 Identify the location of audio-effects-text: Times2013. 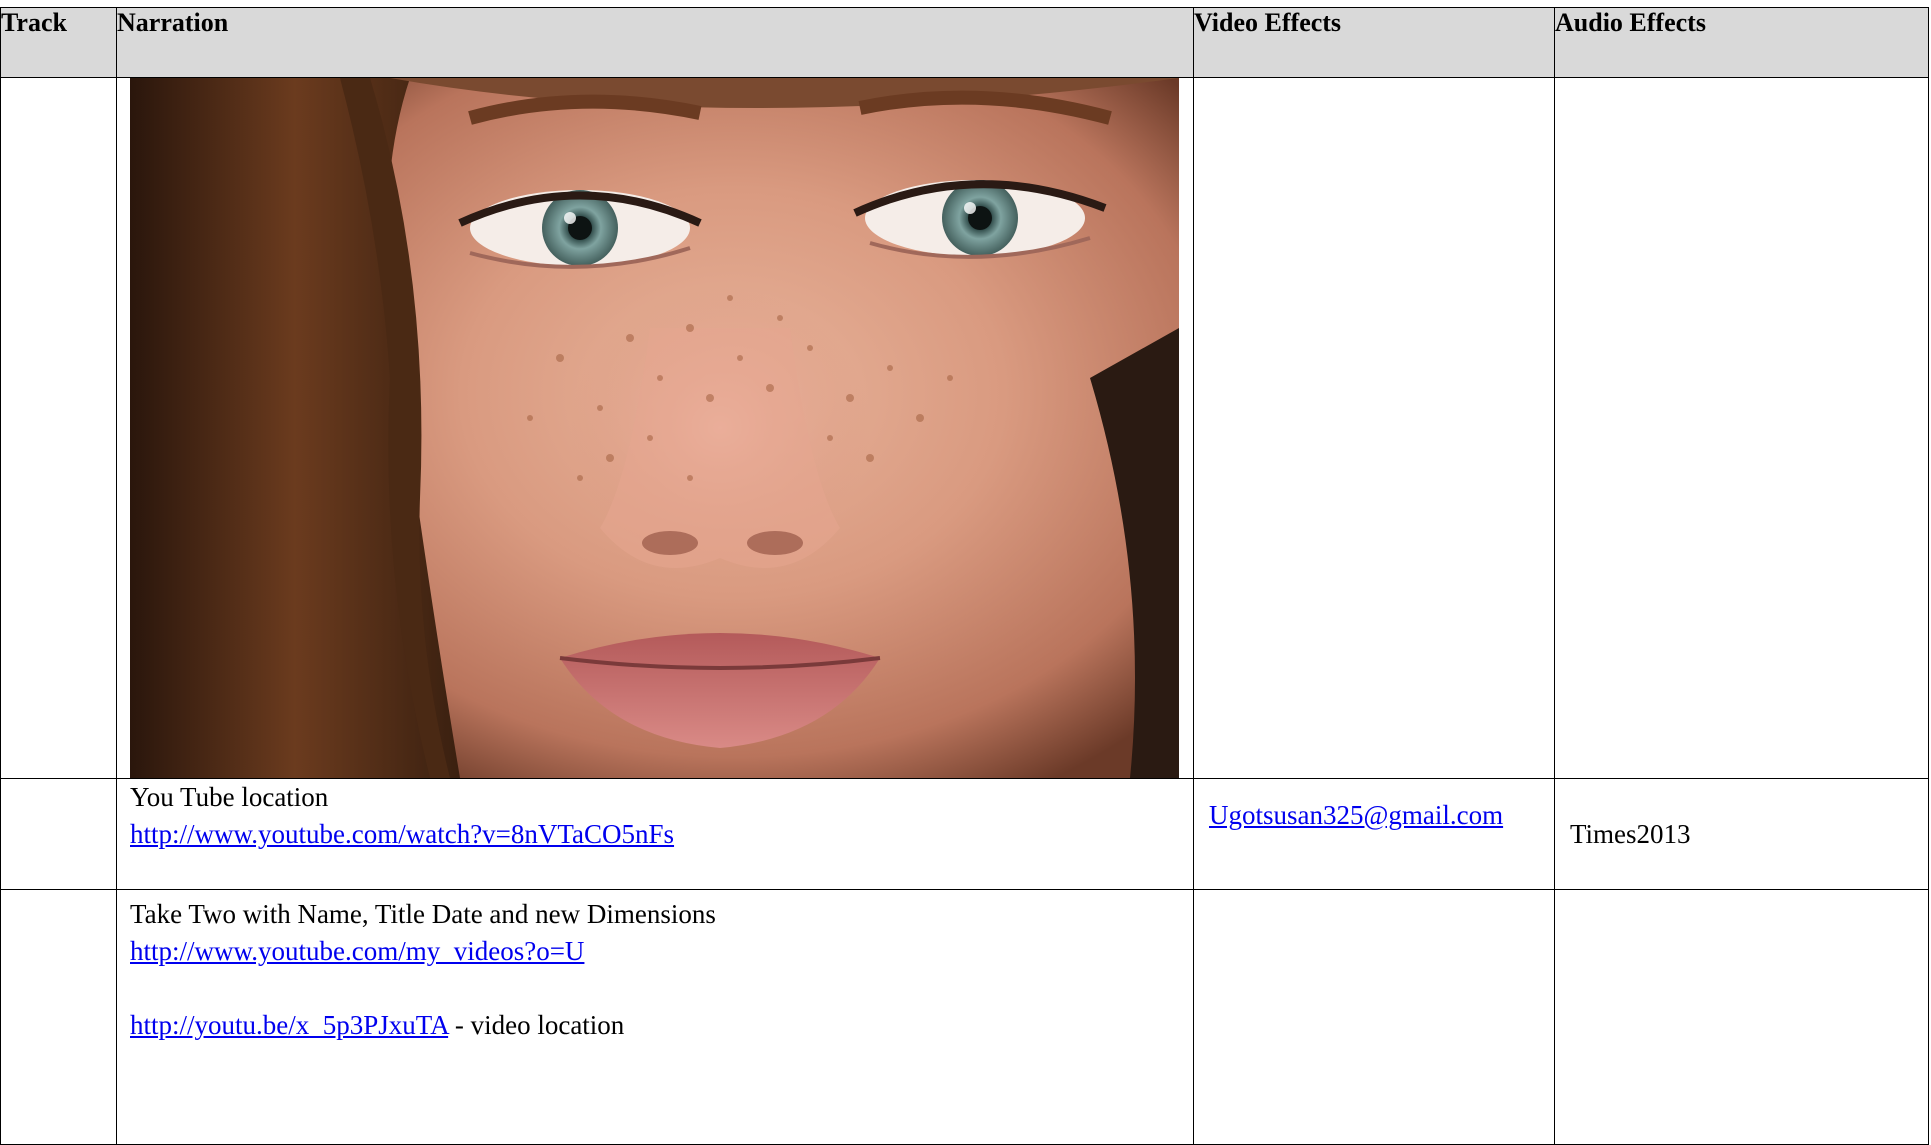
(1630, 834).